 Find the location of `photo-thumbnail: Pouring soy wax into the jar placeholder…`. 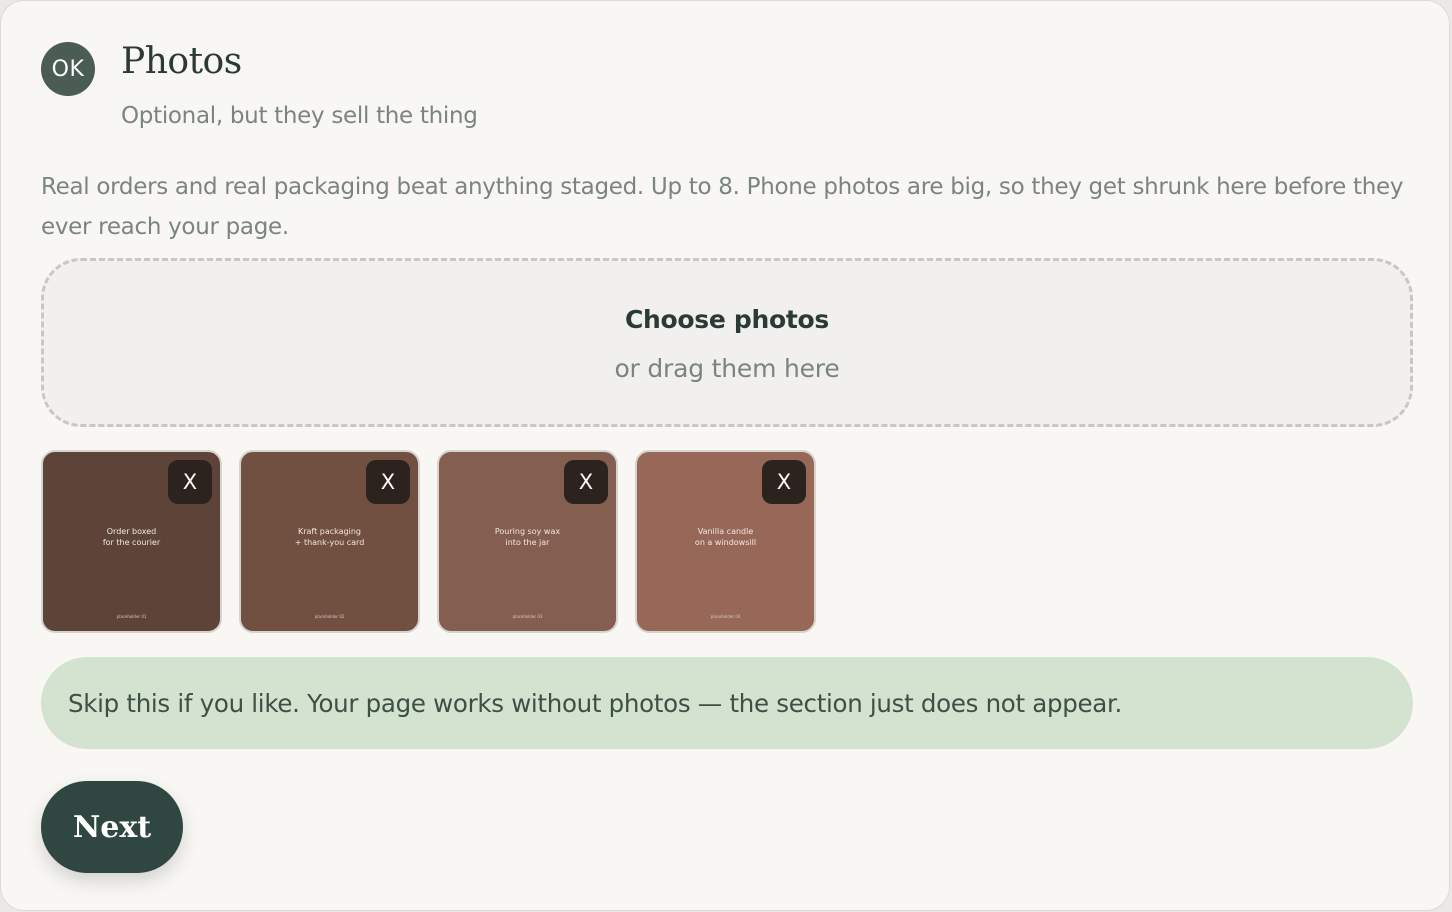

photo-thumbnail: Pouring soy wax into the jar placeholder… is located at coordinates (527, 541).